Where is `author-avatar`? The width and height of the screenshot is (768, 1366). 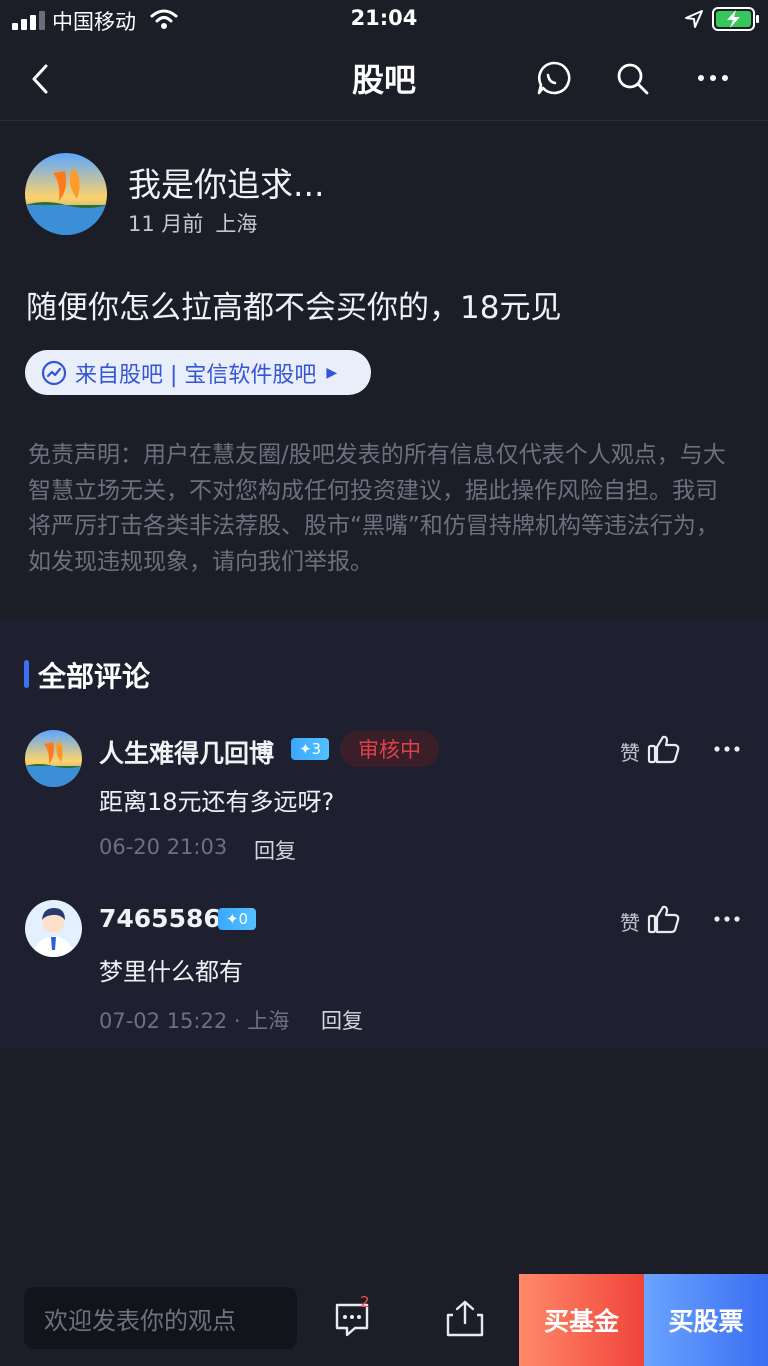 author-avatar is located at coordinates (66, 194).